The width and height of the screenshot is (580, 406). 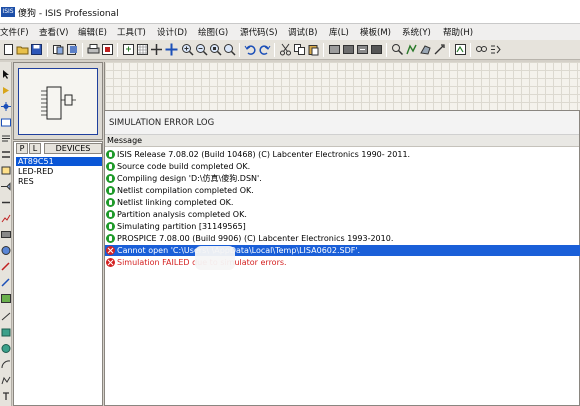 What do you see at coordinates (59, 181) in the screenshot?
I see `device-item: RES` at bounding box center [59, 181].